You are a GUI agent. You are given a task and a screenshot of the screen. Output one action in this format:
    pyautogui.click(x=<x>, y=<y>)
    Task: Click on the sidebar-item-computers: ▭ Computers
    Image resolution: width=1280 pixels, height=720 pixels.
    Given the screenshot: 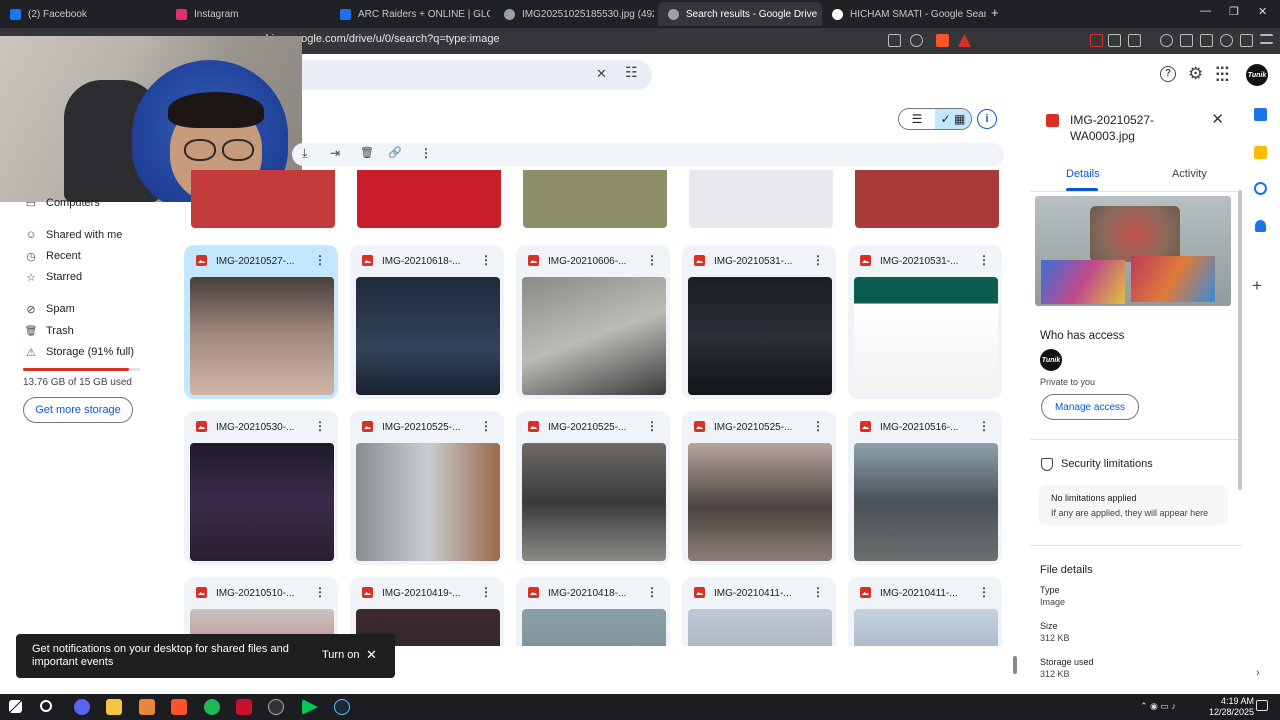 What is the action you would take?
    pyautogui.click(x=62, y=203)
    